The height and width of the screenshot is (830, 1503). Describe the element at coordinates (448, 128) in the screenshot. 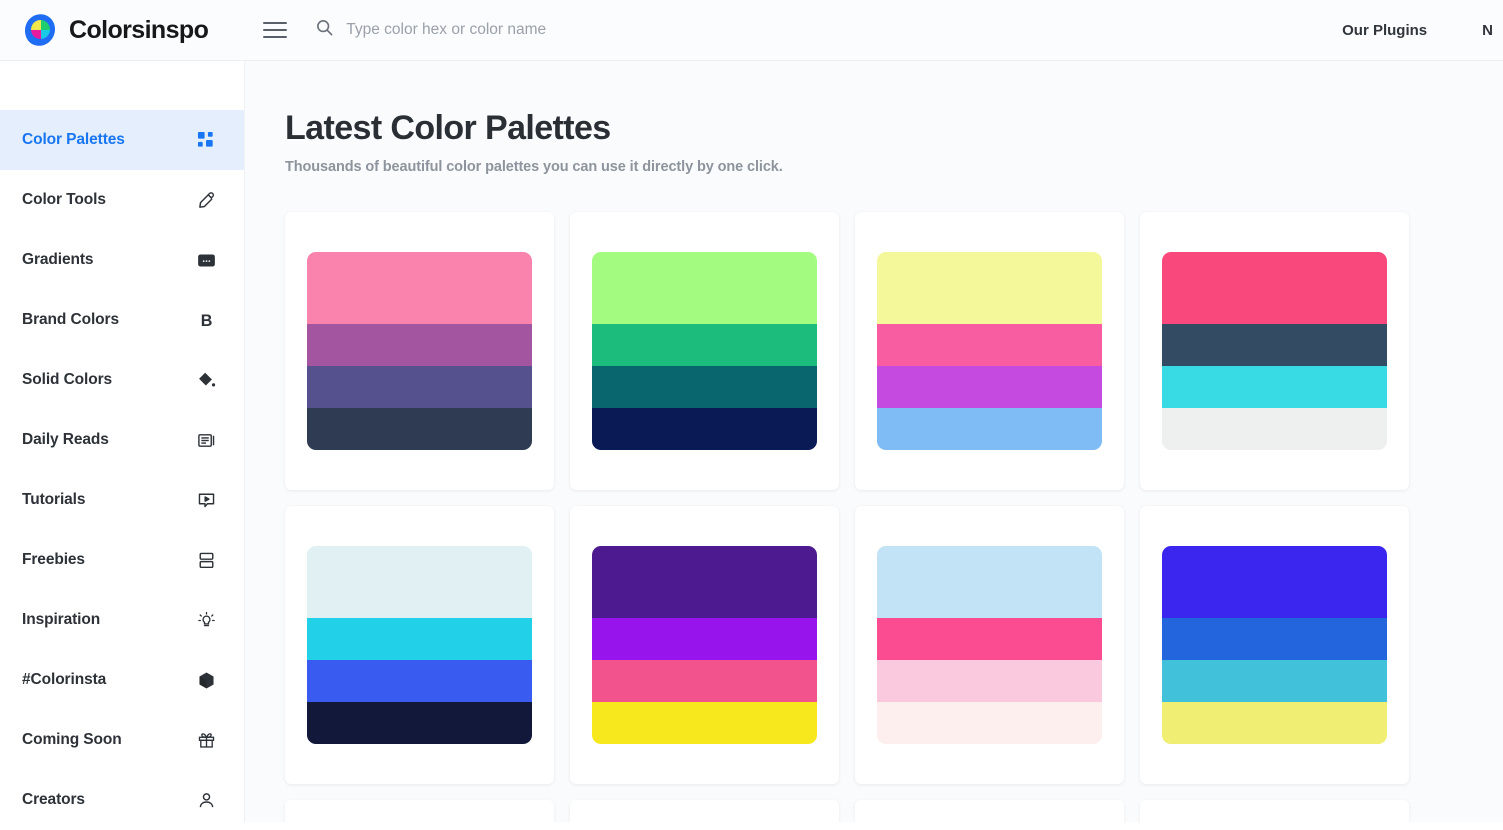

I see `page-title: Latest Color Palettes` at that location.